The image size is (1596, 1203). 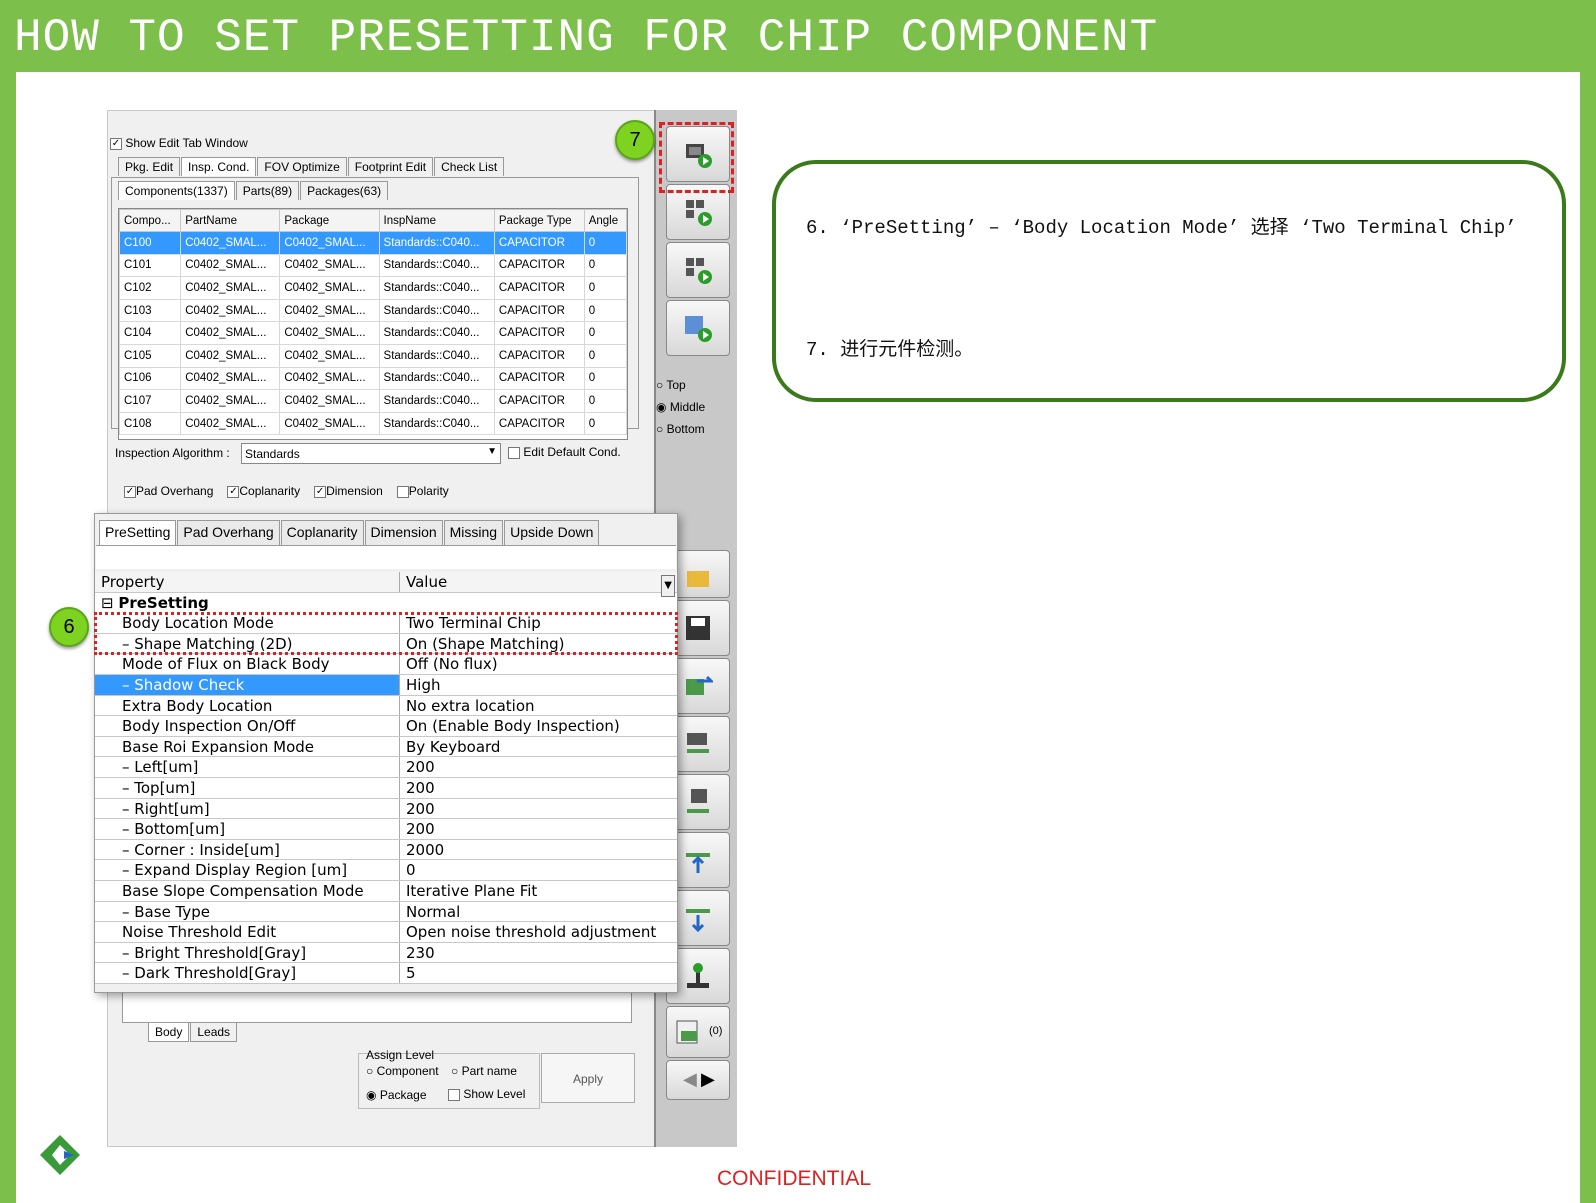 I want to click on tab-pkg-edit: Pkg. Edit, so click(x=149, y=166).